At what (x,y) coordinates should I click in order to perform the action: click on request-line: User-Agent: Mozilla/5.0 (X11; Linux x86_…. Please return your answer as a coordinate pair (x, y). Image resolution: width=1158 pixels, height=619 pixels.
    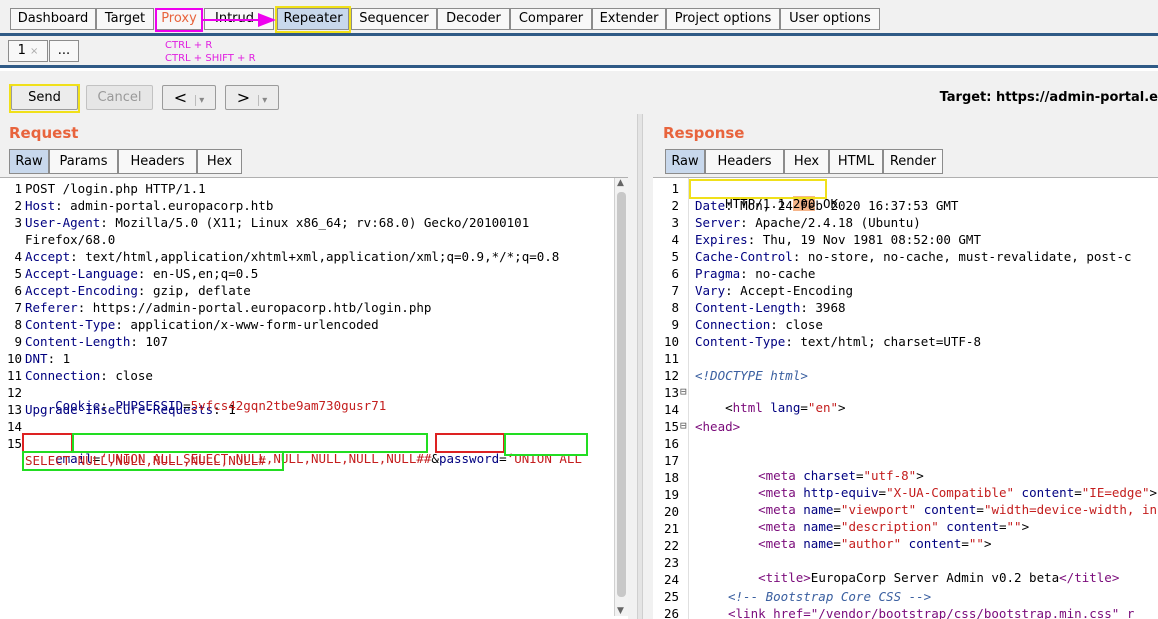
    Looking at the image, I should click on (277, 222).